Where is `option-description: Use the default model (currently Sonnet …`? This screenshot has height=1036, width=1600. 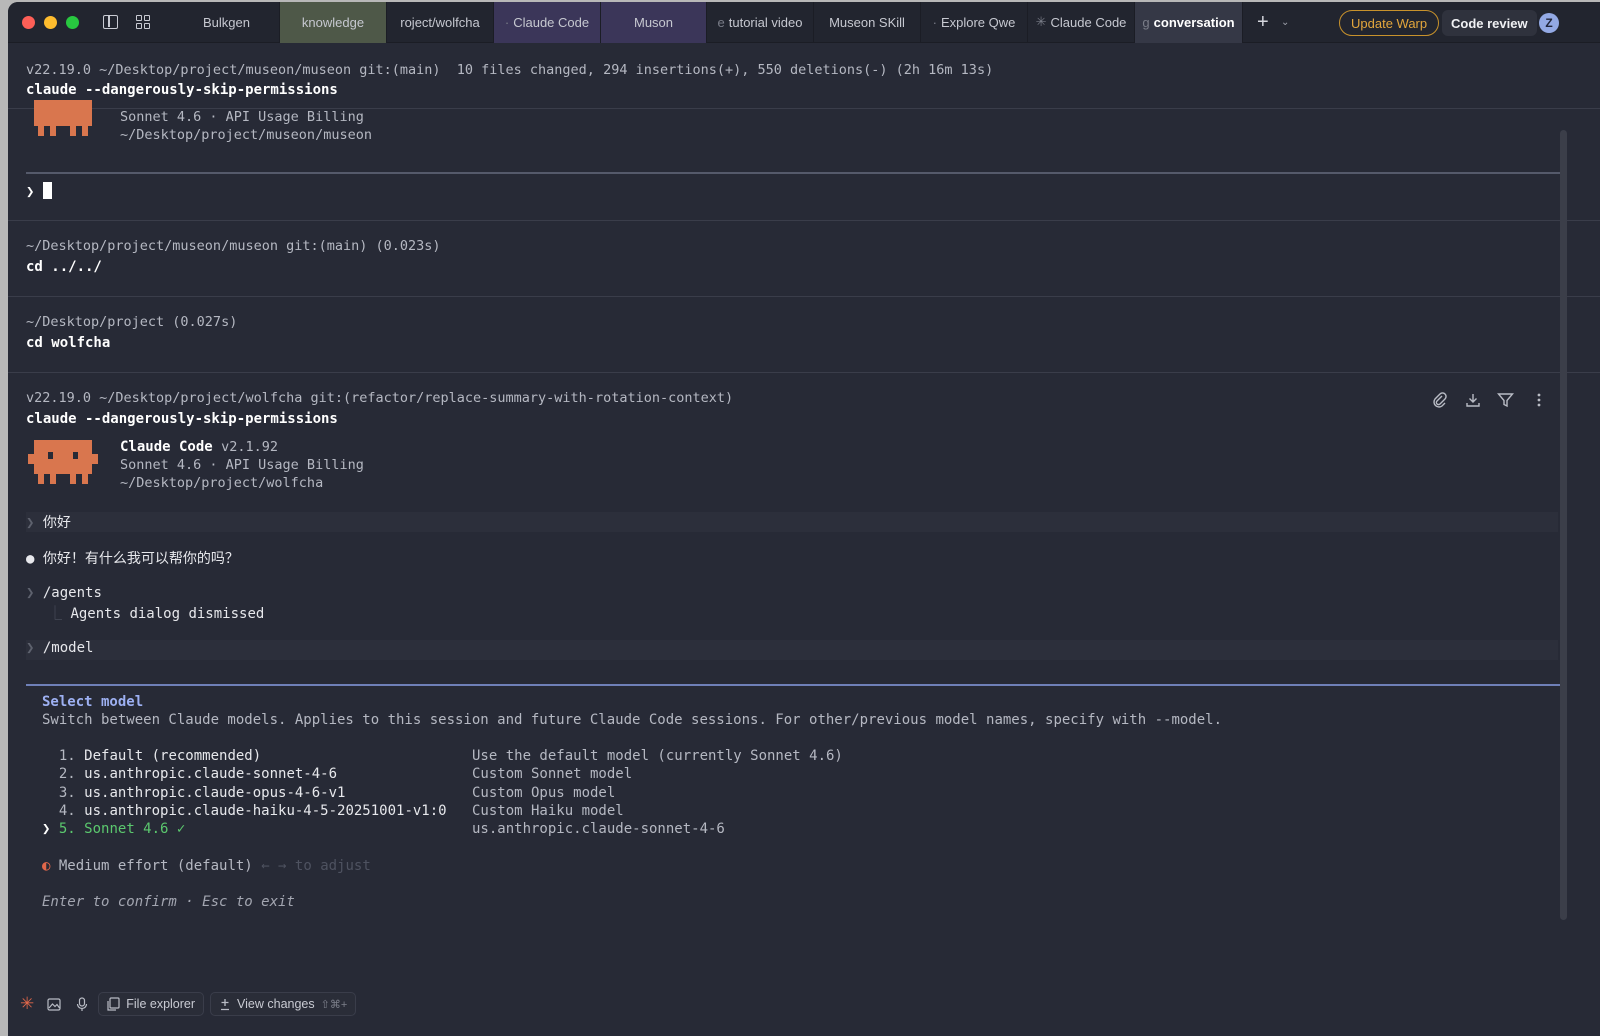
option-description: Use the default model (currently Sonnet … is located at coordinates (657, 756).